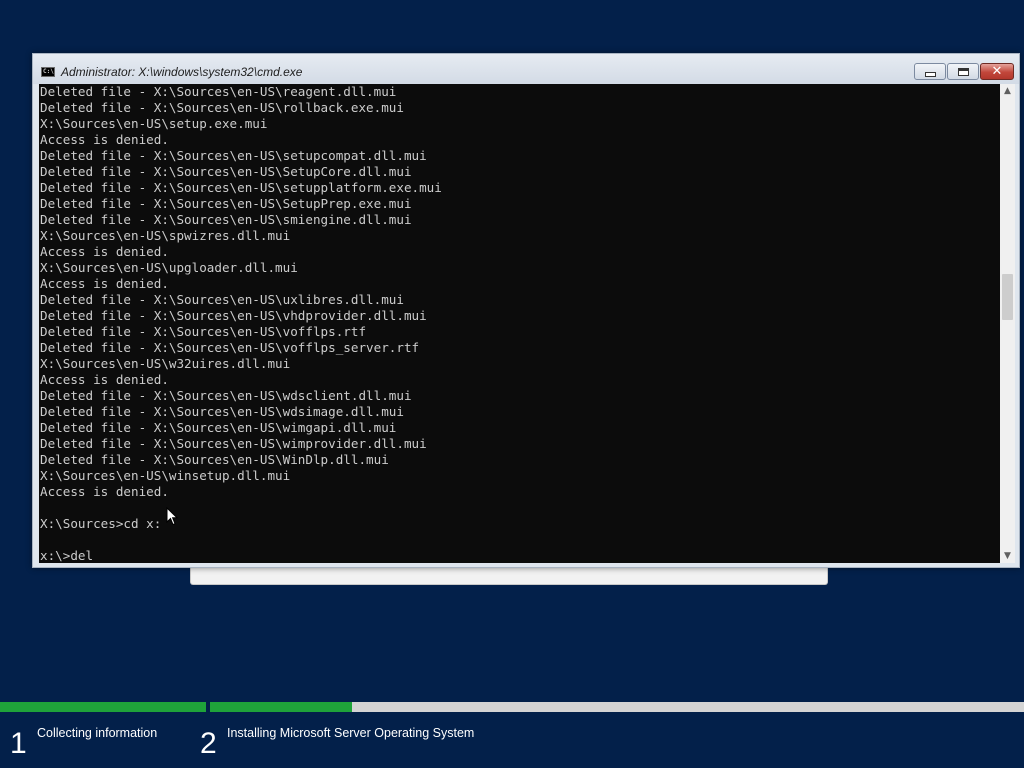 This screenshot has height=768, width=1024. Describe the element at coordinates (281, 707) in the screenshot. I see `progress-fill-installing` at that location.